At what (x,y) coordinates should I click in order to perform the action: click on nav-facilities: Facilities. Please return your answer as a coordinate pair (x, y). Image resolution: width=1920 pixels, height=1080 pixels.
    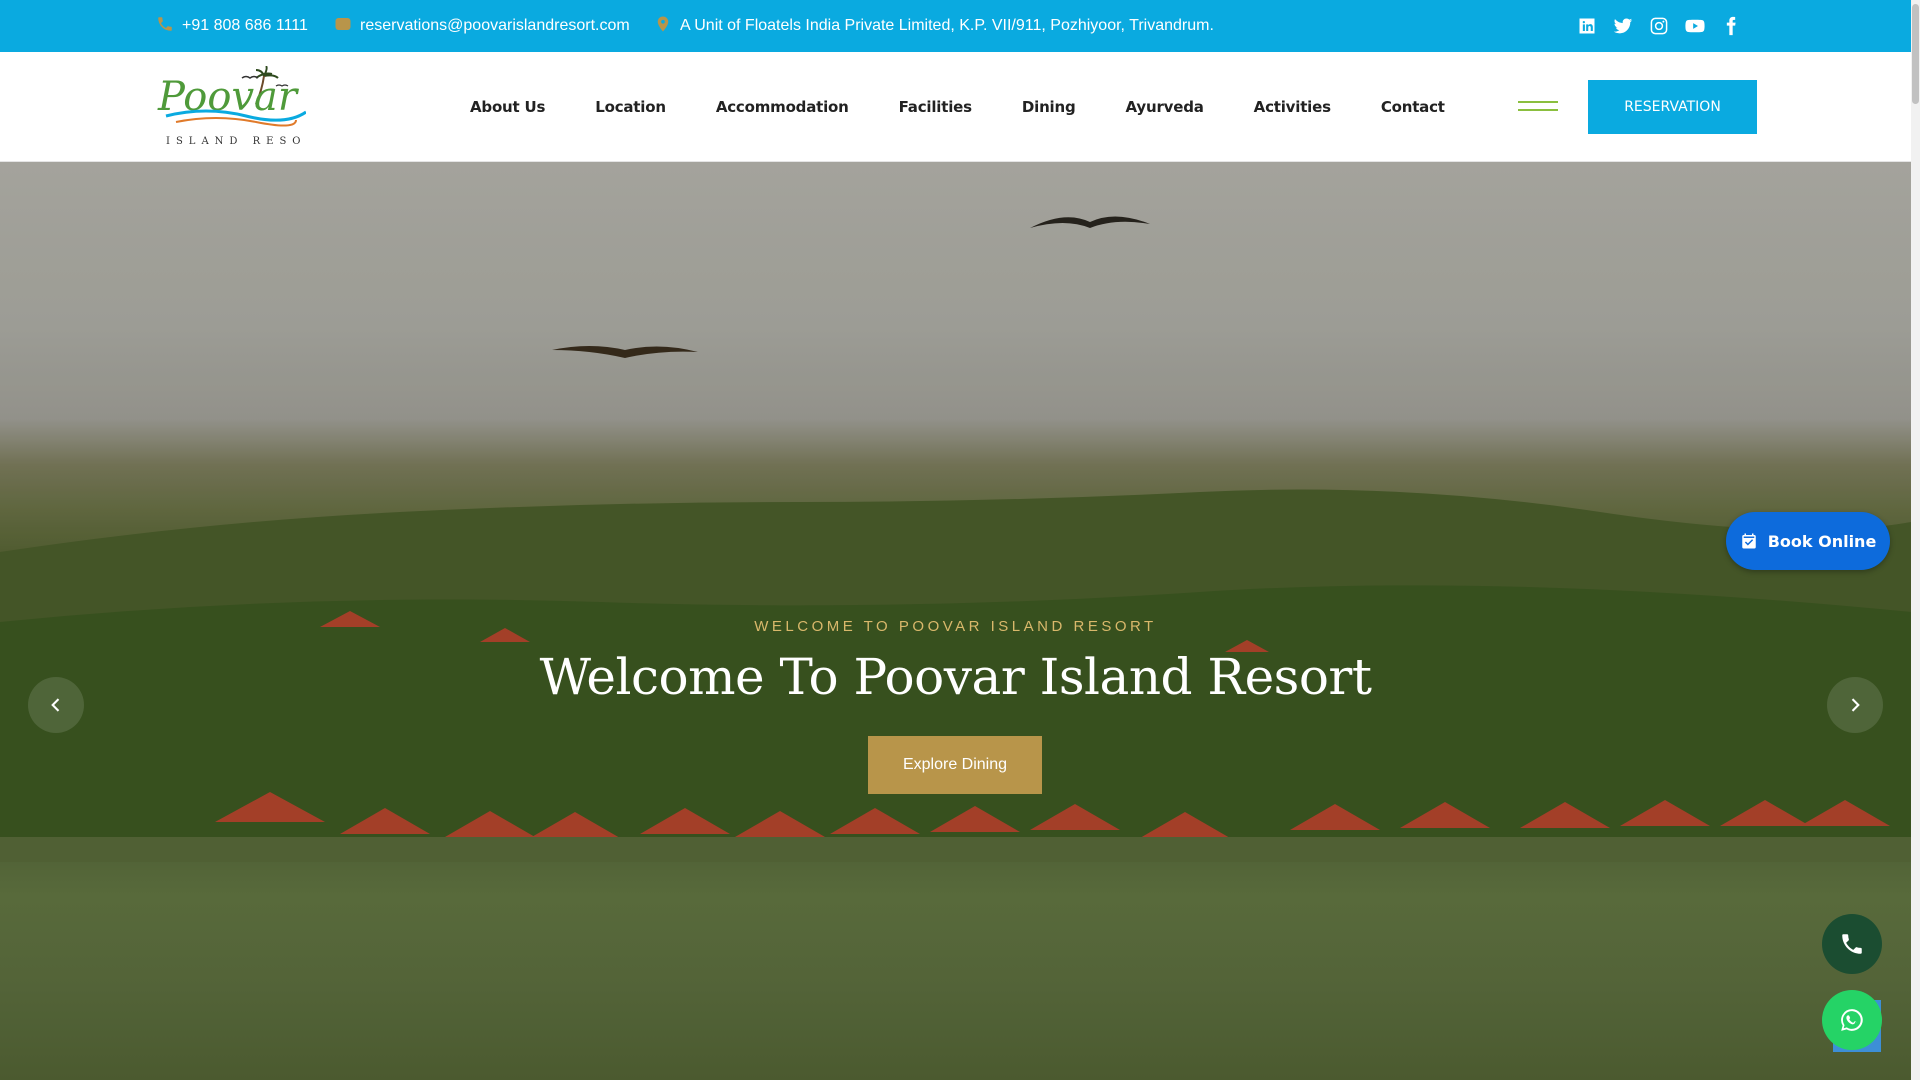
    Looking at the image, I should click on (935, 107).